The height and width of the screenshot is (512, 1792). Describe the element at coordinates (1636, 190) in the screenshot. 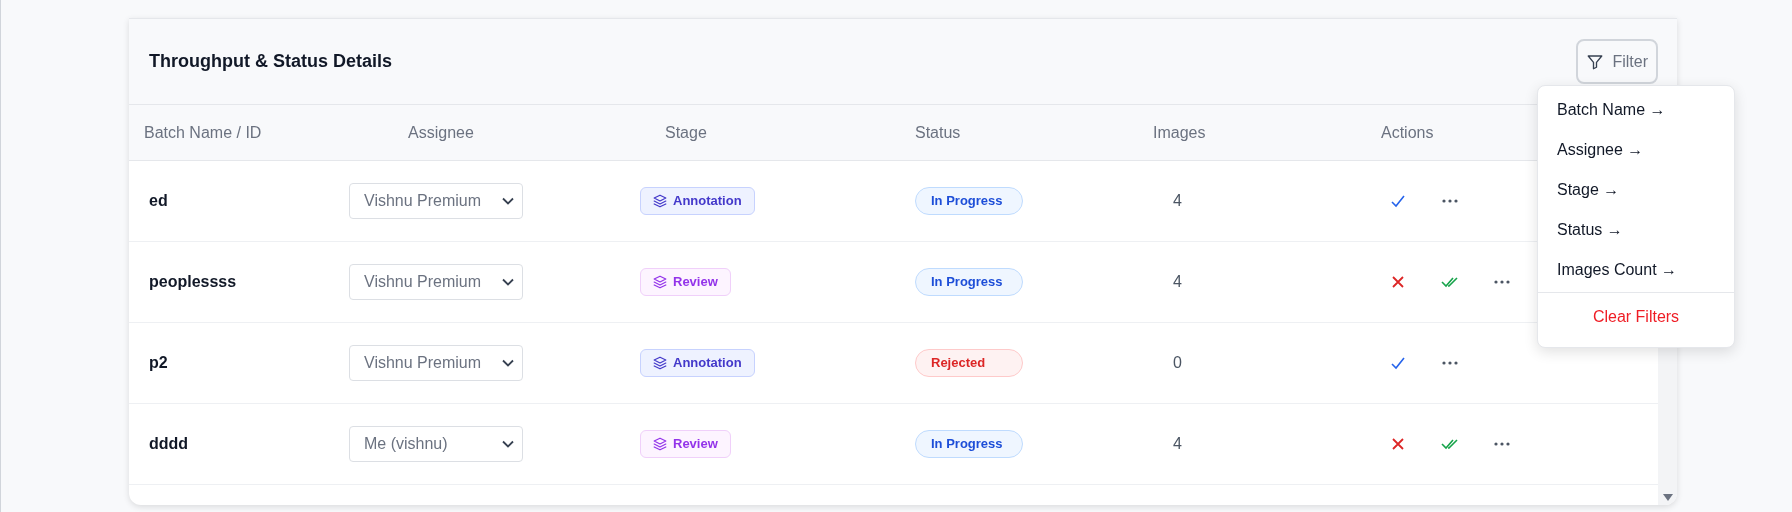

I see `filter-menu-item: Stage →` at that location.